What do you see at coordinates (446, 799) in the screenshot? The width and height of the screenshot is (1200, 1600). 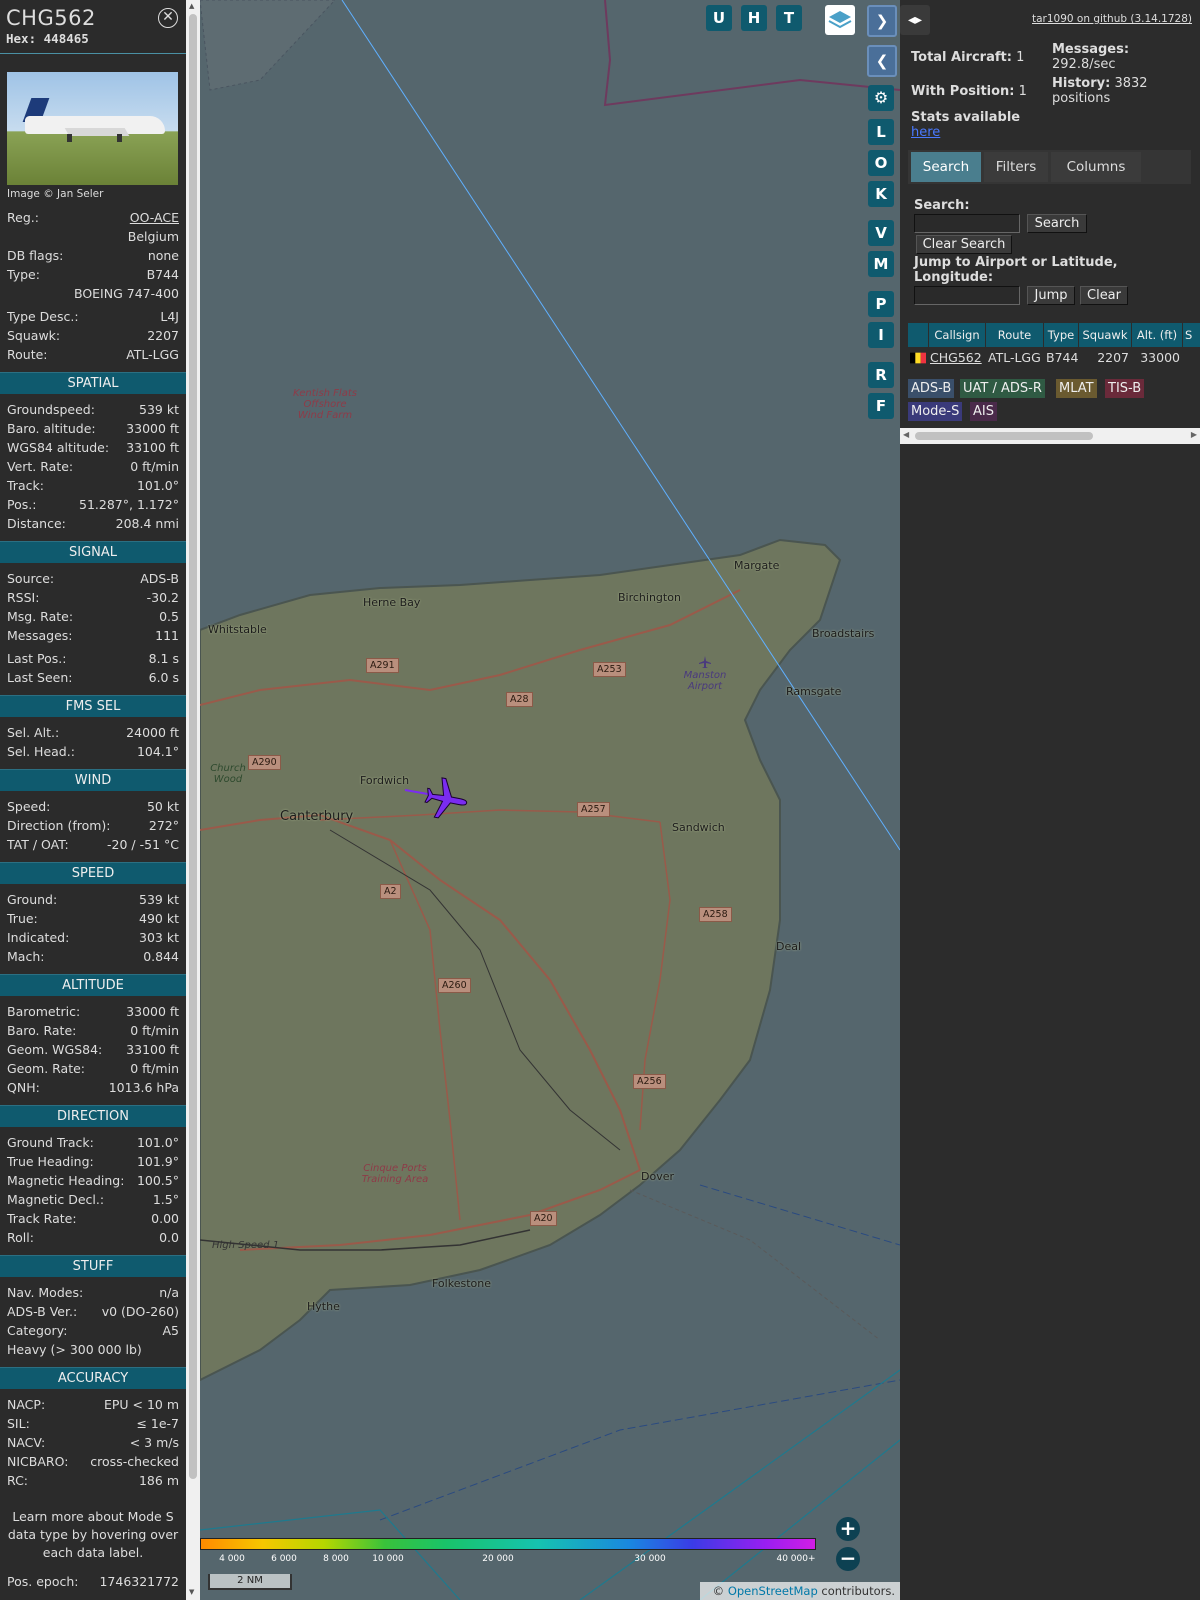 I see `aircraft-icon` at bounding box center [446, 799].